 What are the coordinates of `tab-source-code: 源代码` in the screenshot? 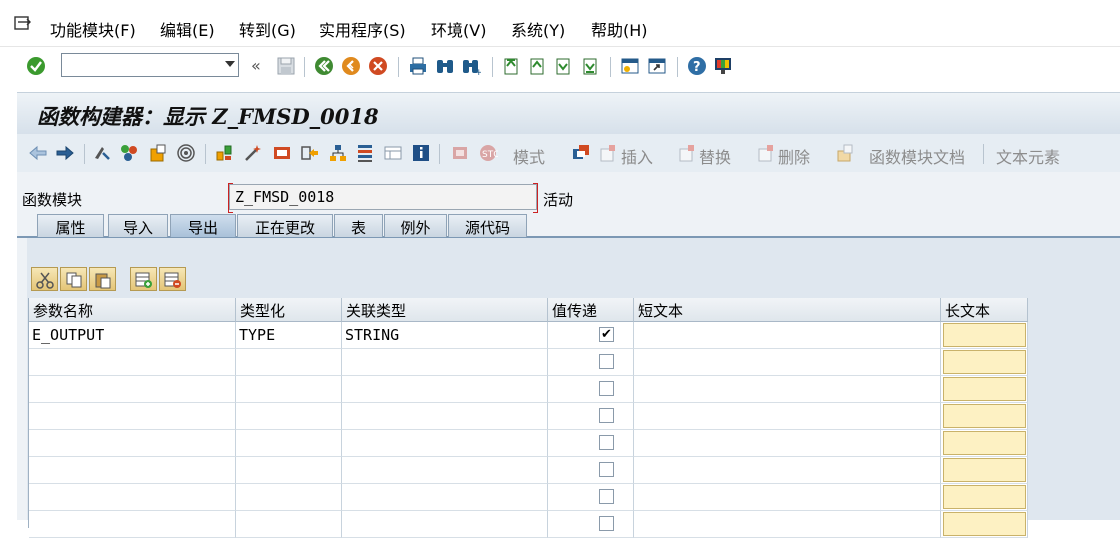 It's located at (487, 225).